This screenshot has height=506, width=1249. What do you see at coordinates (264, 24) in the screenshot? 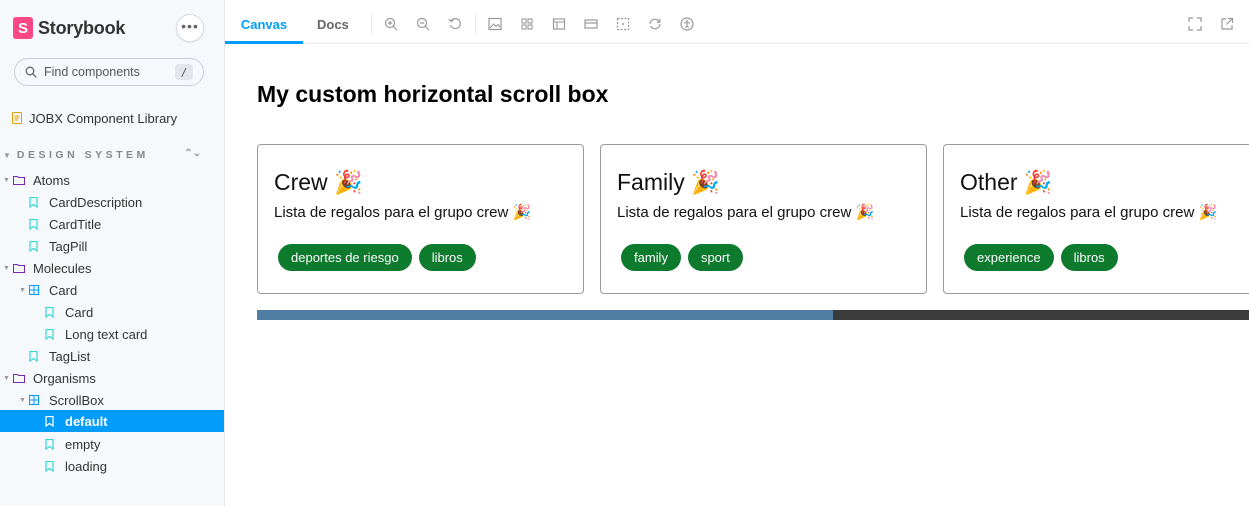
I see `tab-canvas: Canvas` at bounding box center [264, 24].